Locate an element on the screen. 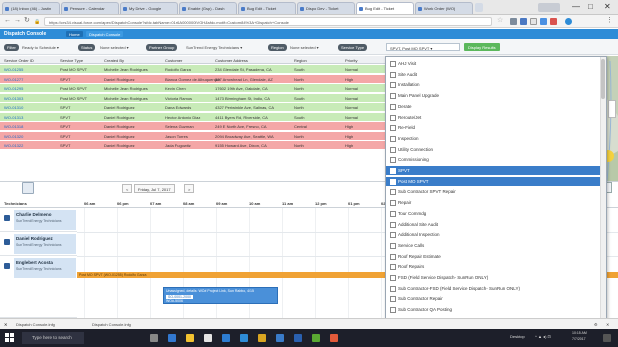  taskbar-search-input: Type here to search is located at coordinates (53, 338).